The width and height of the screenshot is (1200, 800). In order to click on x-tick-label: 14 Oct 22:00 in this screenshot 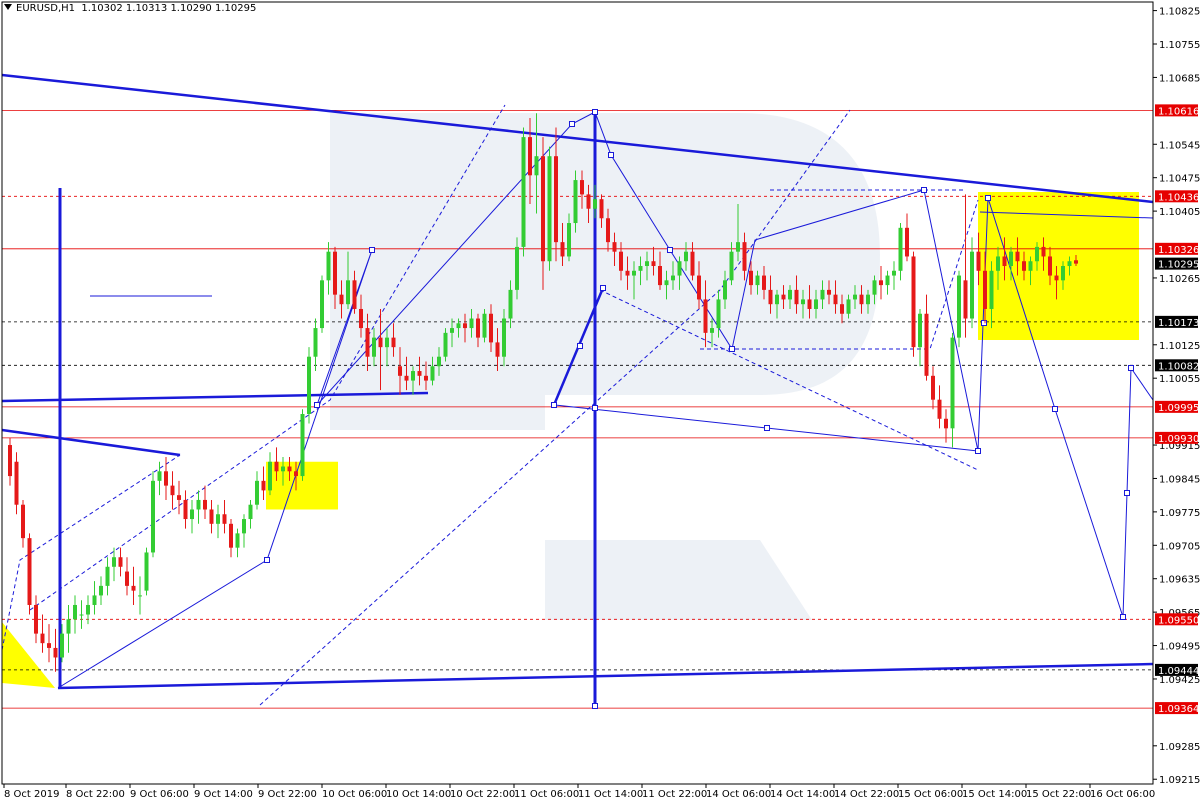, I will do `click(866, 794)`.